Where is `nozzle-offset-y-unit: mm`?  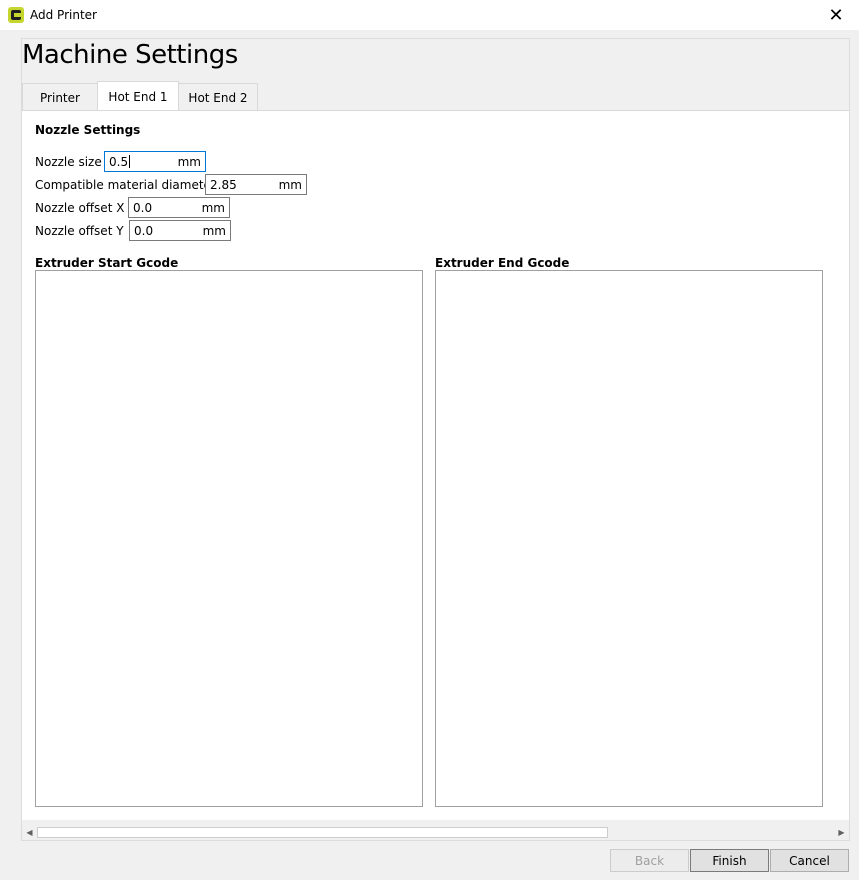
nozzle-offset-y-unit: mm is located at coordinates (214, 231).